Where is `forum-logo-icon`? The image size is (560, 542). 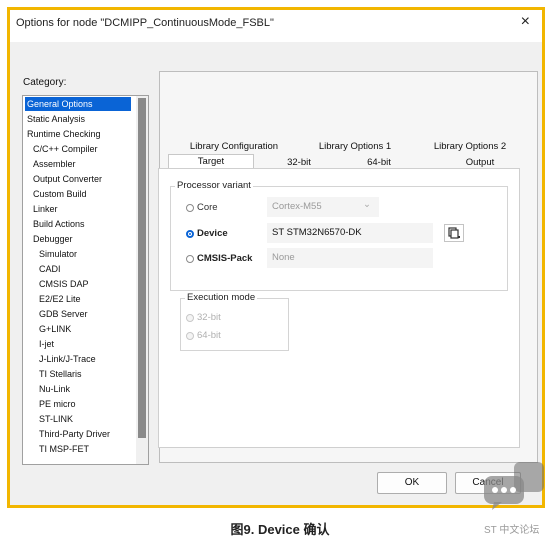 forum-logo-icon is located at coordinates (514, 486).